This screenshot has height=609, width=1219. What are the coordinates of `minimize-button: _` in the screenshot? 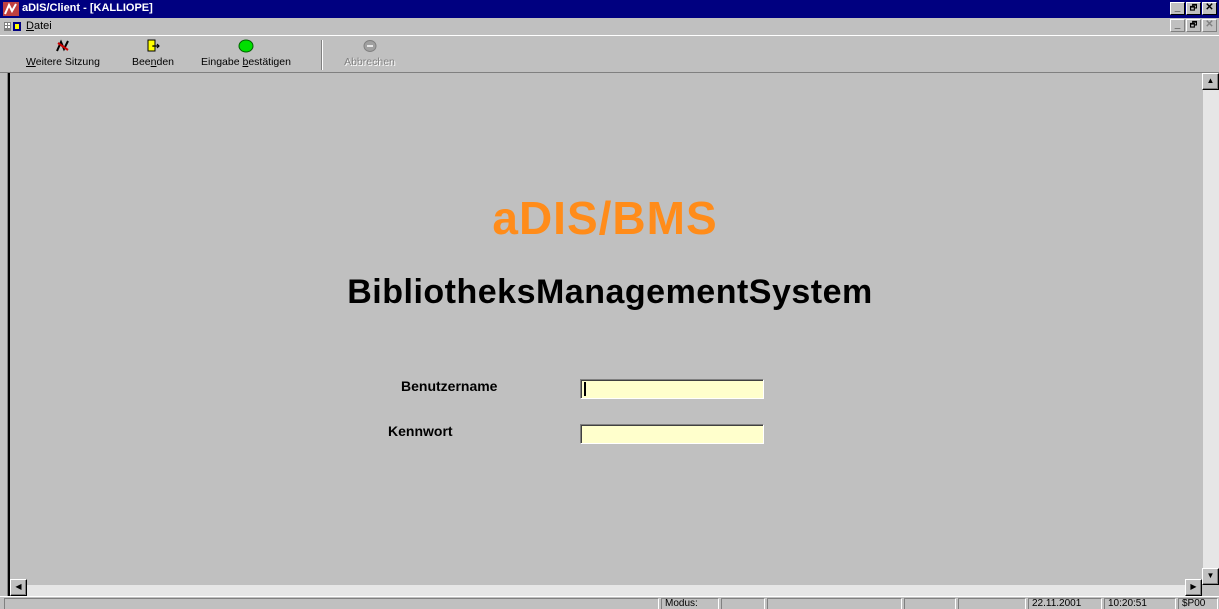 It's located at (1177, 8).